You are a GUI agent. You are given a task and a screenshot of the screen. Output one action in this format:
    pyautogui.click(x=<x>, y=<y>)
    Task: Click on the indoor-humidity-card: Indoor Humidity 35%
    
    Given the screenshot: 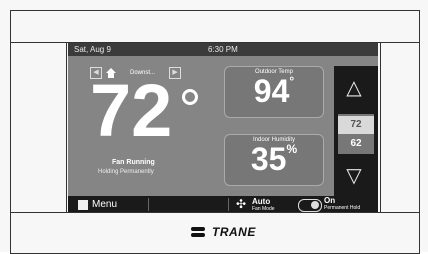 What is the action you would take?
    pyautogui.click(x=274, y=160)
    